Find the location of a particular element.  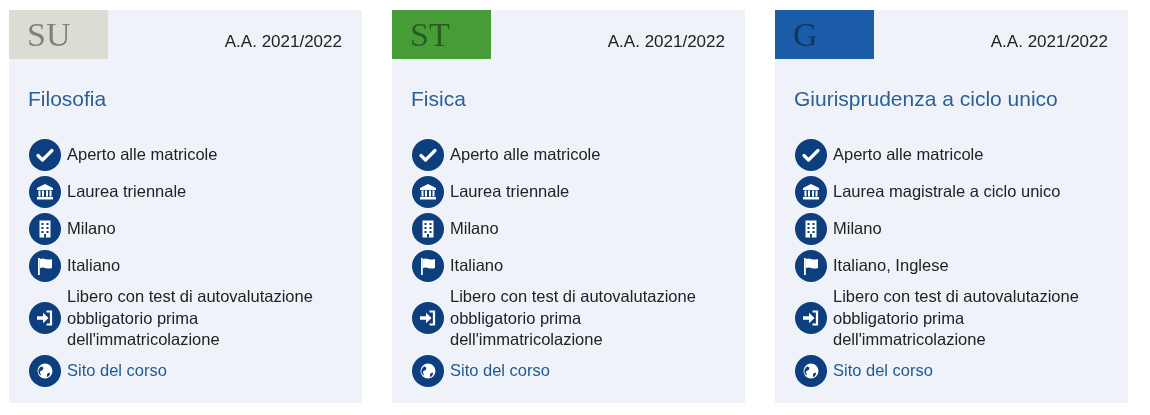

course-title: Fisica is located at coordinates (578, 99).